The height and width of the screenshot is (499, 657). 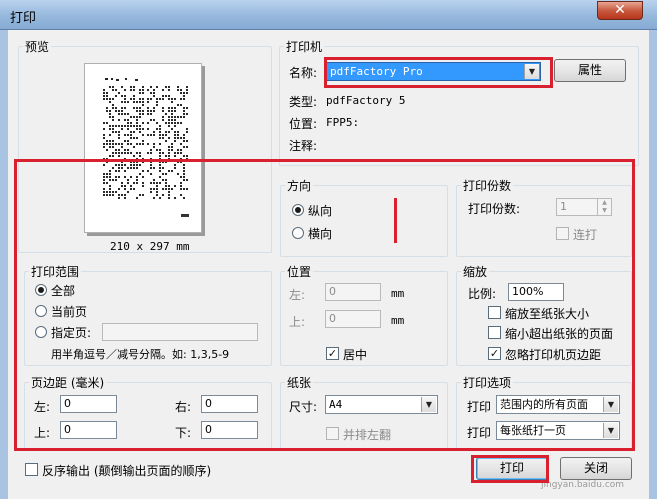 I want to click on close-icon: ✕, so click(x=620, y=10).